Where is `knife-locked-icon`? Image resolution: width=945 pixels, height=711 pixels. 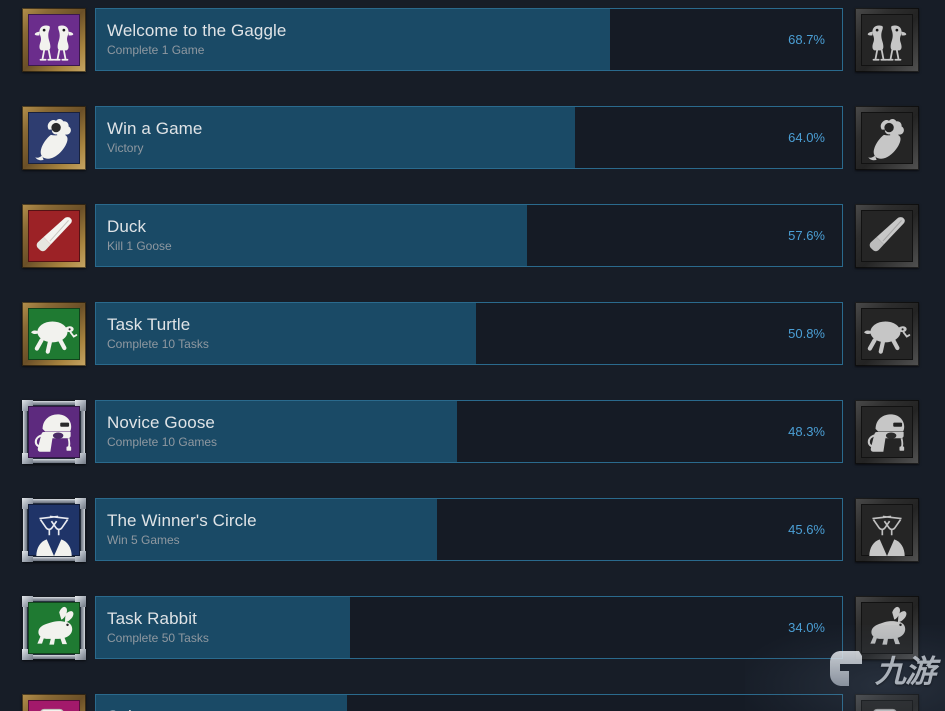
knife-locked-icon is located at coordinates (887, 235).